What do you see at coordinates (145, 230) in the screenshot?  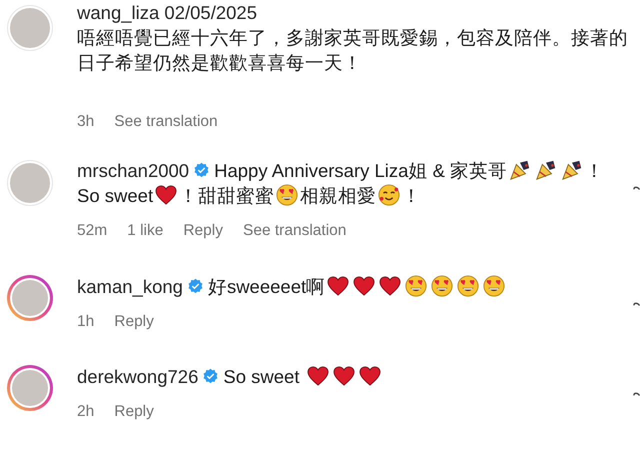 I see `meta-link: 1 like` at bounding box center [145, 230].